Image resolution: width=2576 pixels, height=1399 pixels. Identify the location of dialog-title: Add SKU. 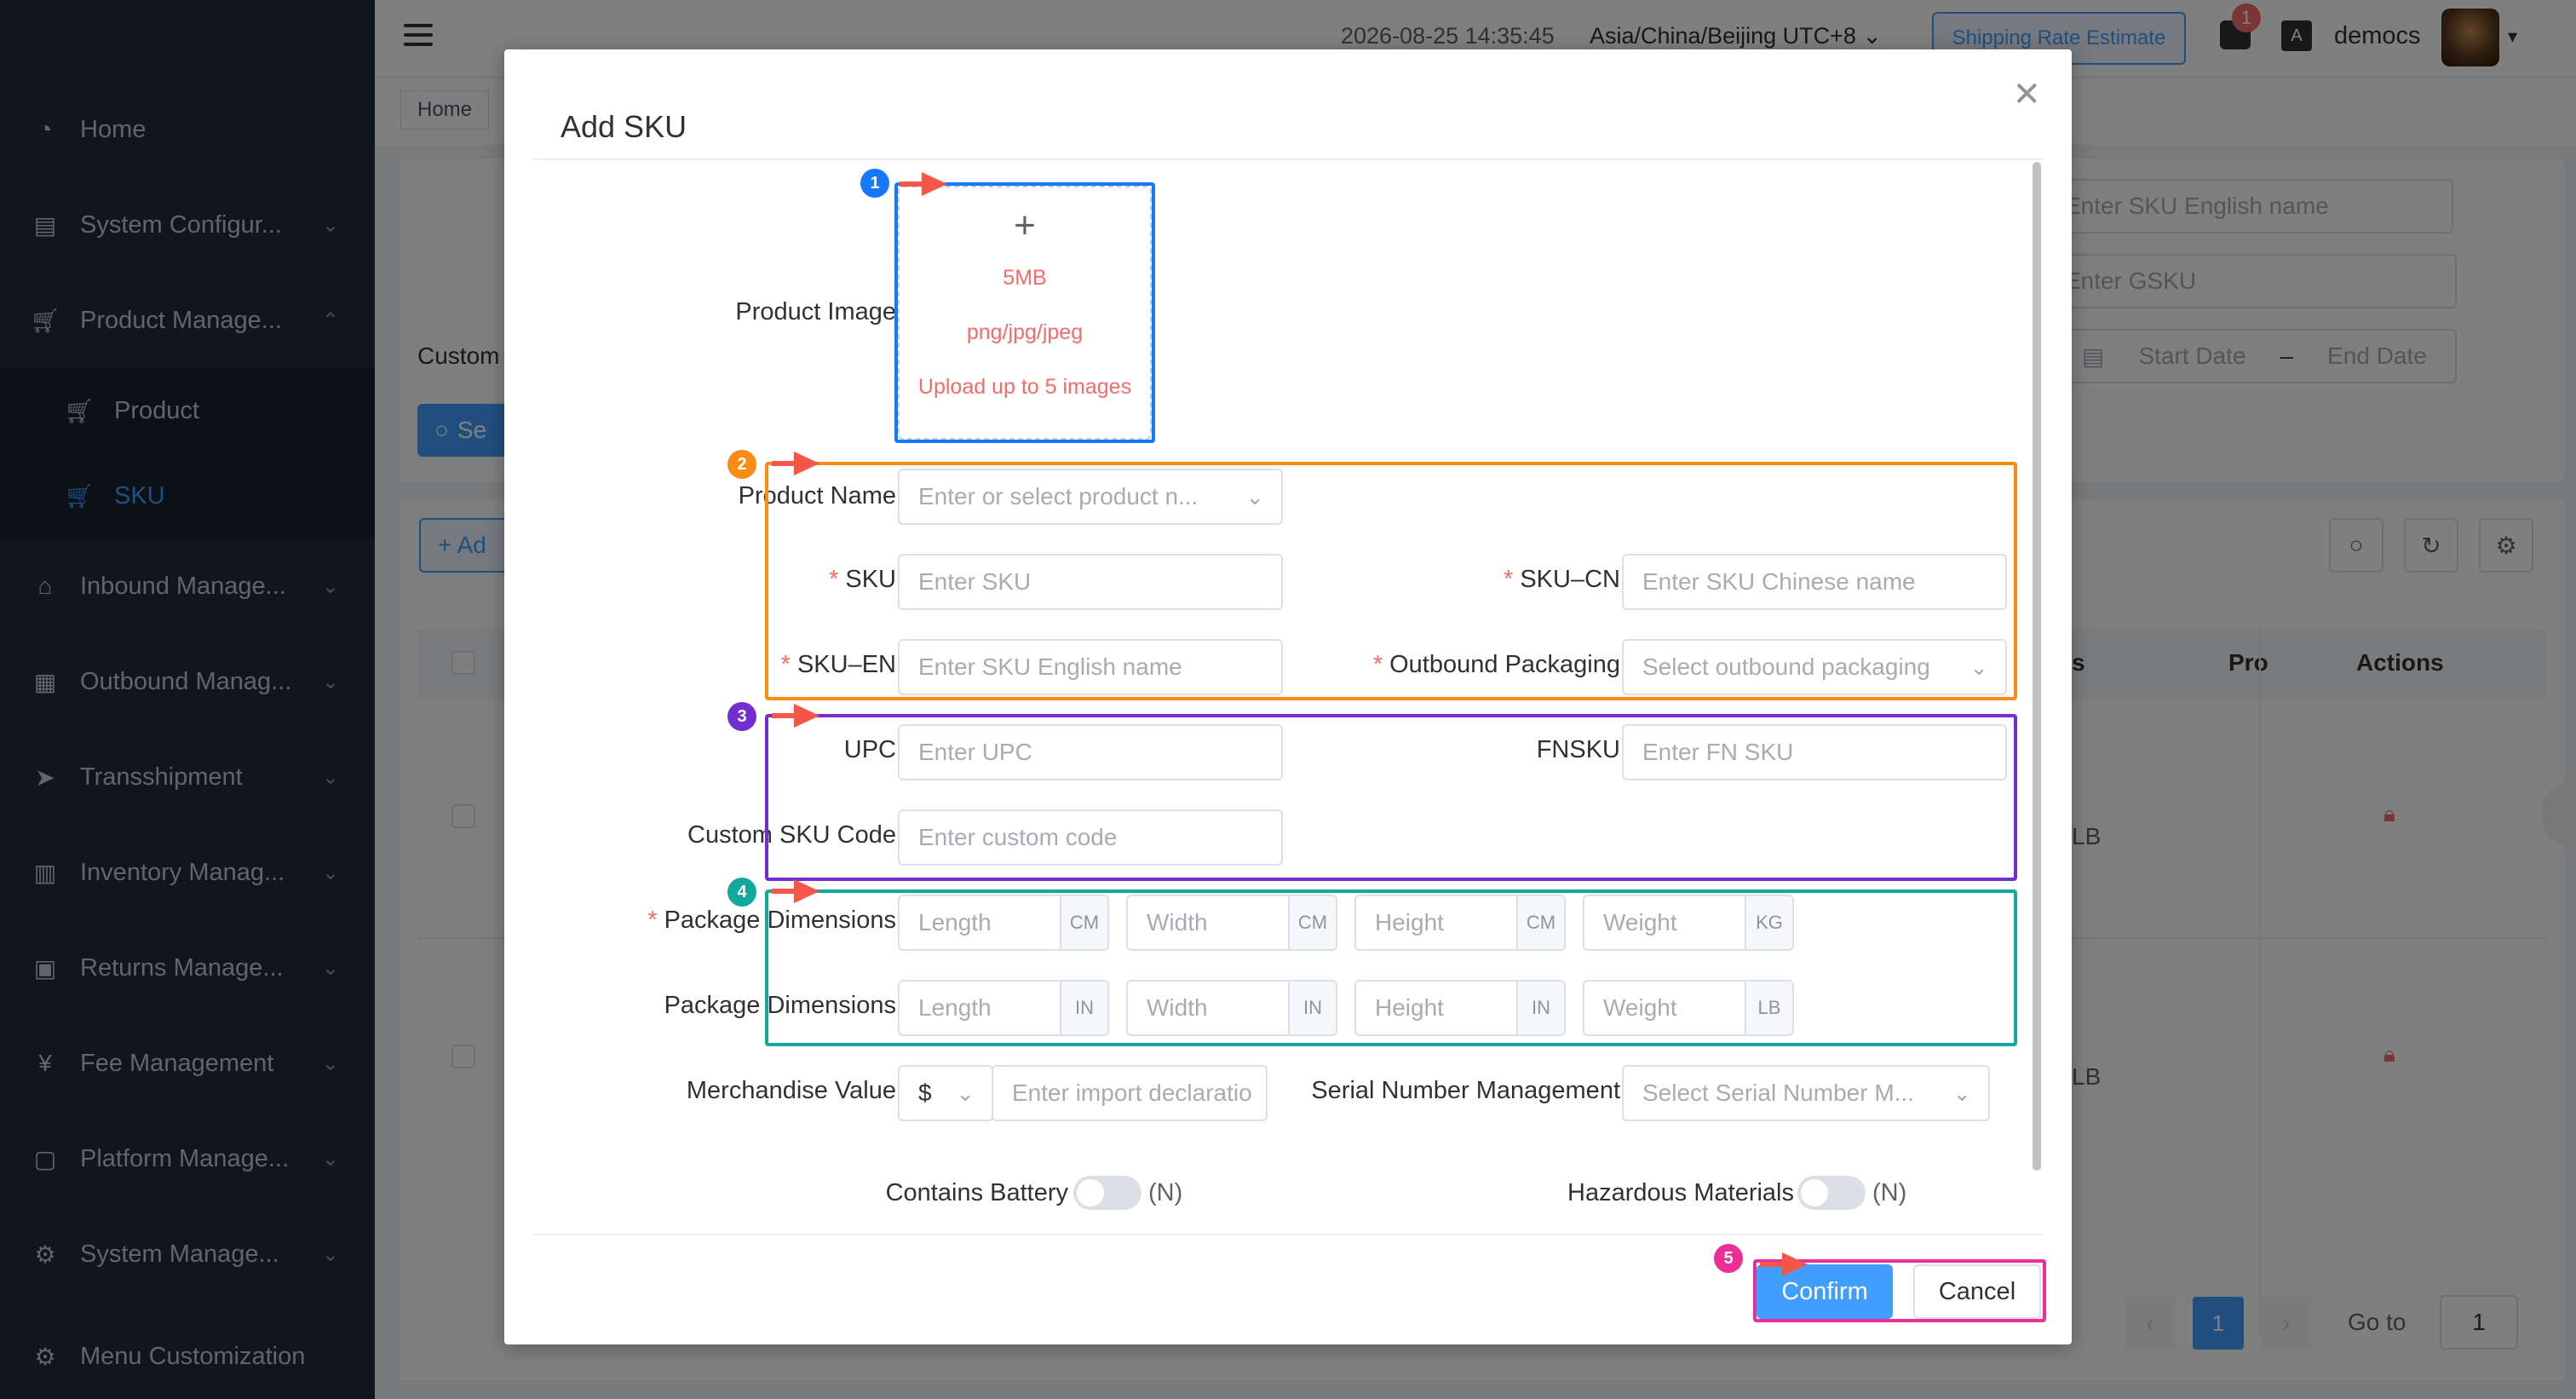
(624, 127).